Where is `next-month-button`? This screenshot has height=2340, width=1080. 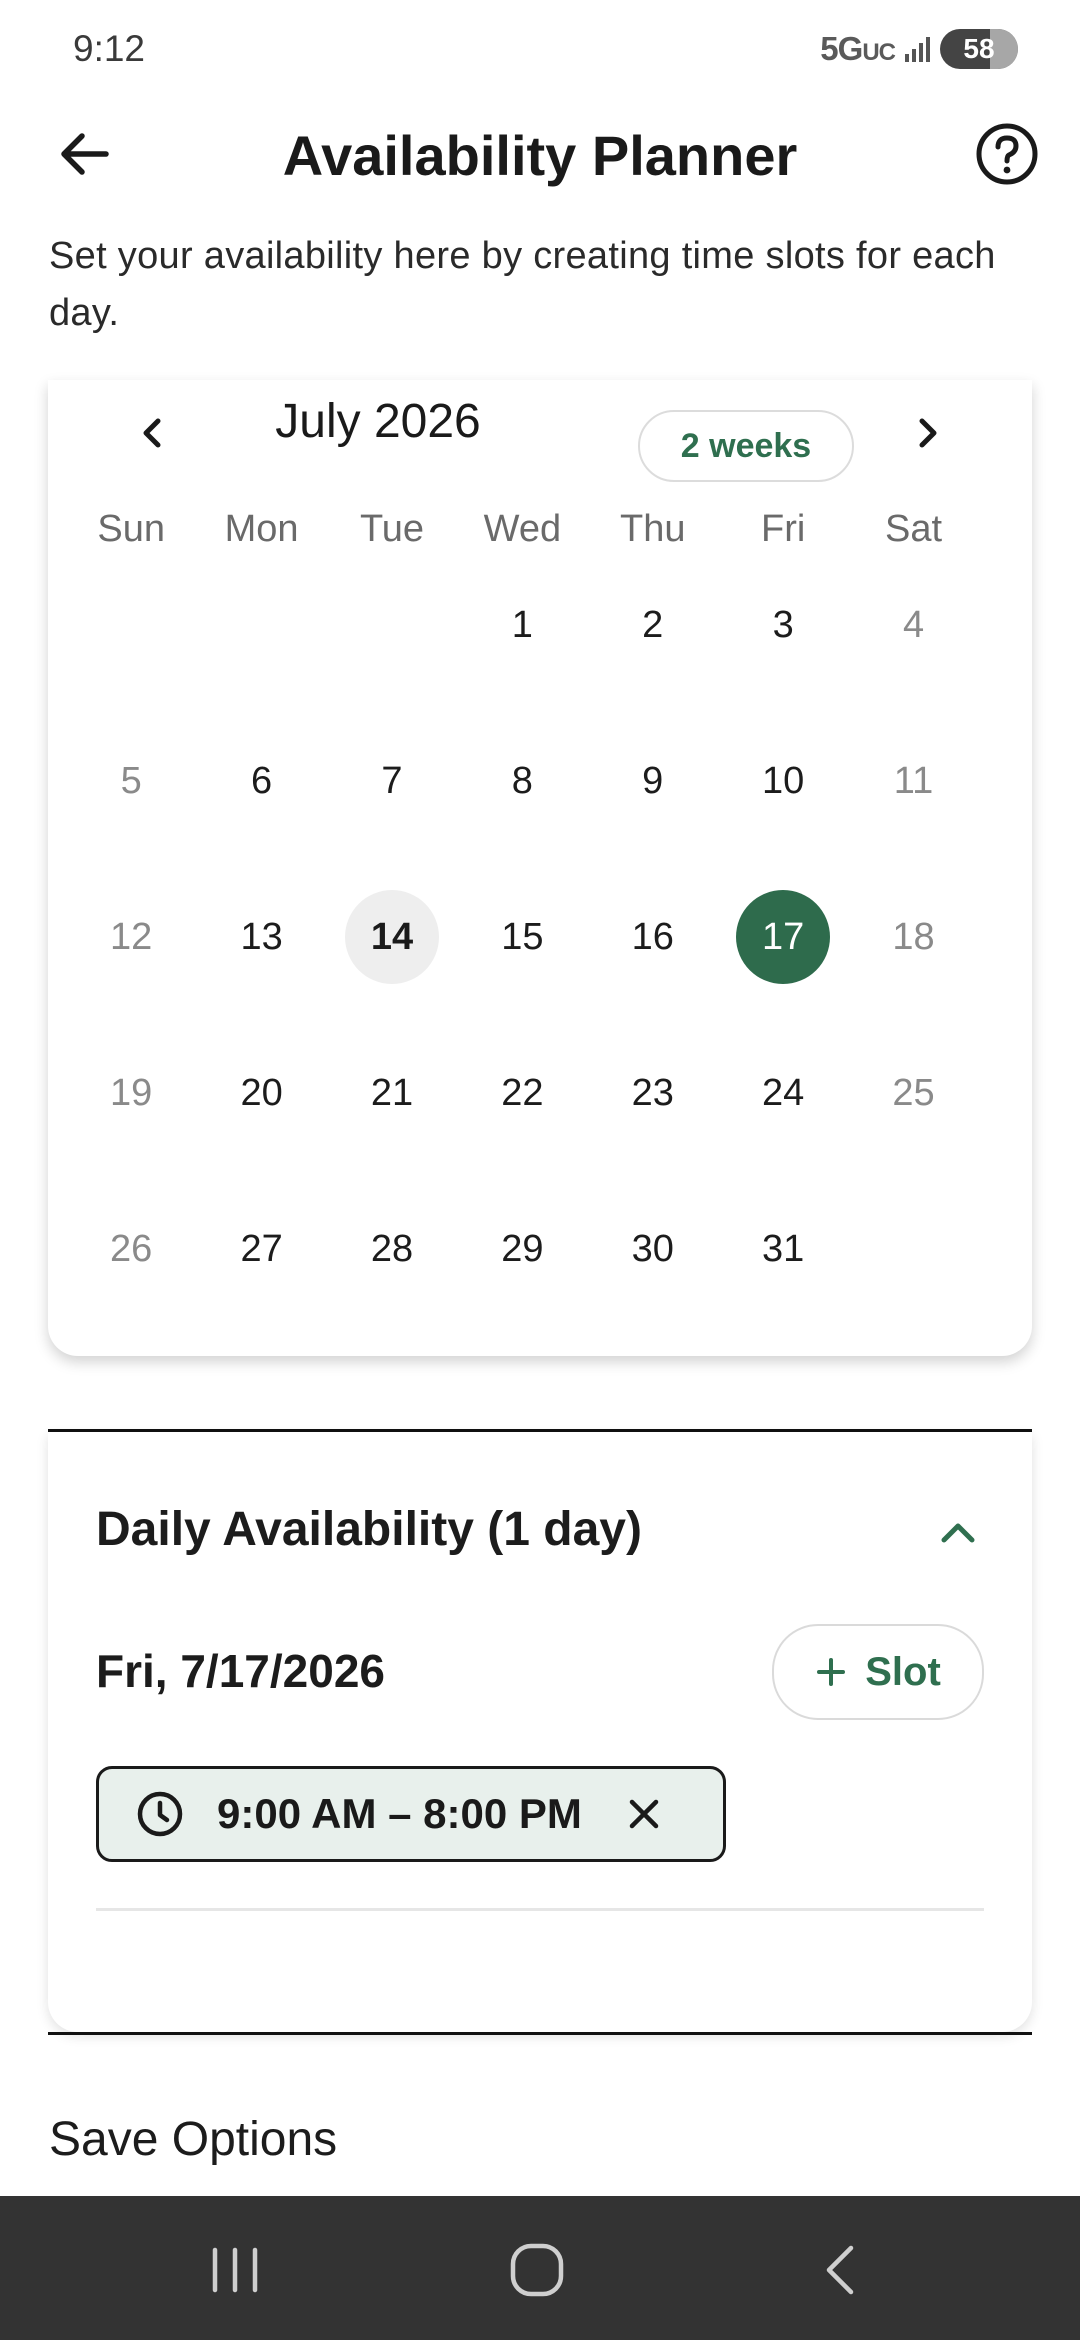
next-month-button is located at coordinates (927, 433).